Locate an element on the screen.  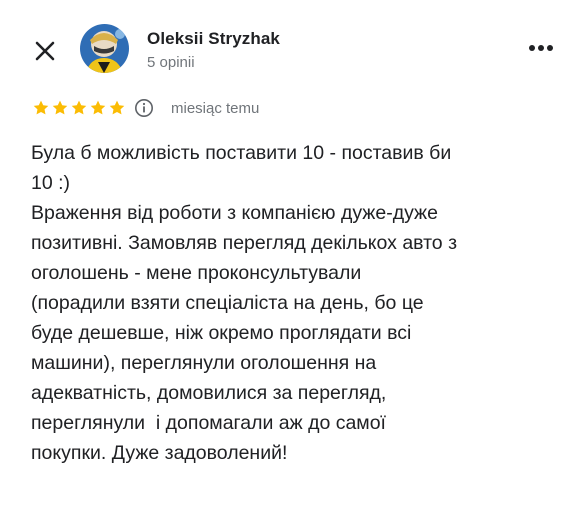
more-horizontal-icon is located at coordinates (541, 48).